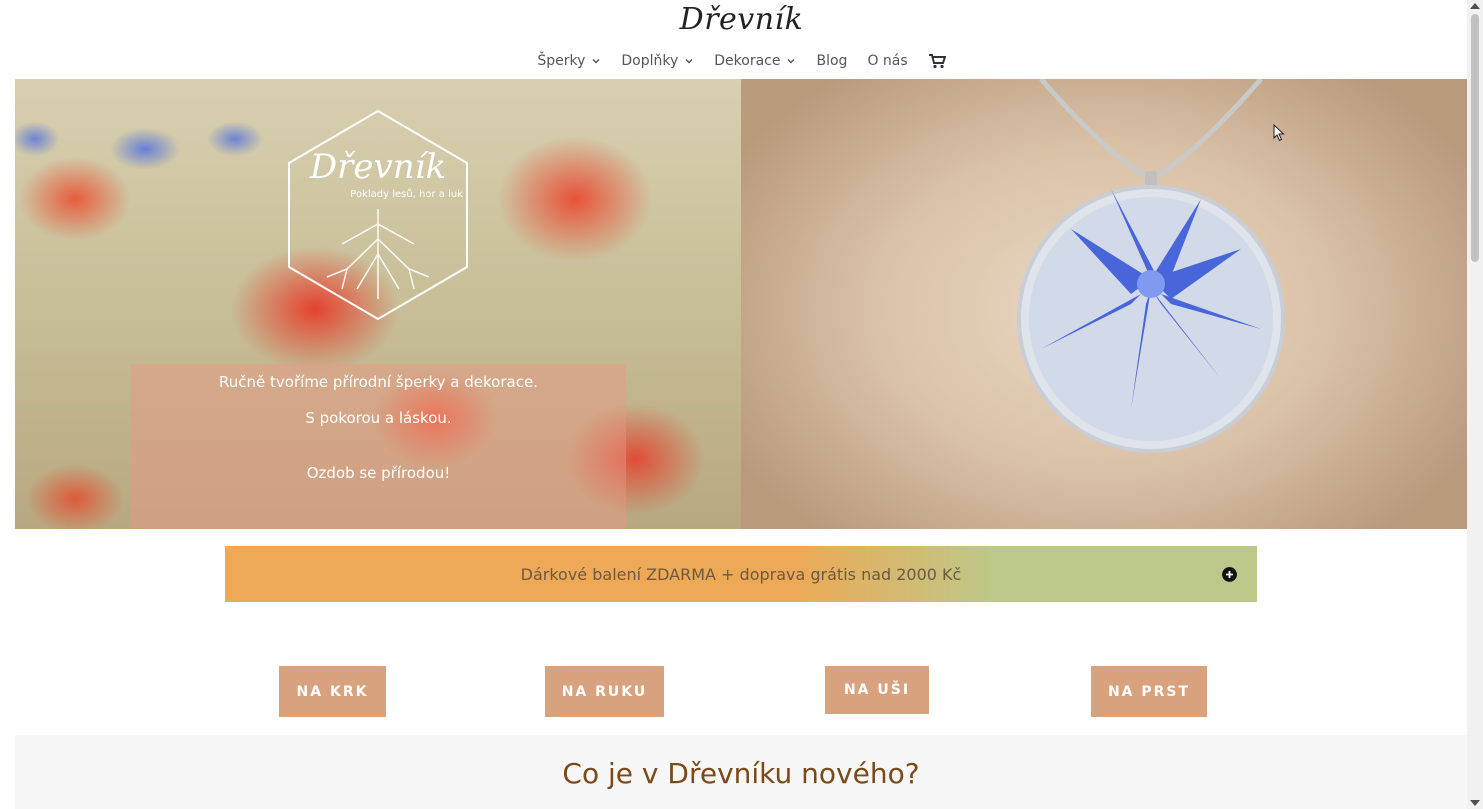 This screenshot has width=1483, height=809. Describe the element at coordinates (332, 691) in the screenshot. I see `category-button-na-krk: NA KRK` at that location.